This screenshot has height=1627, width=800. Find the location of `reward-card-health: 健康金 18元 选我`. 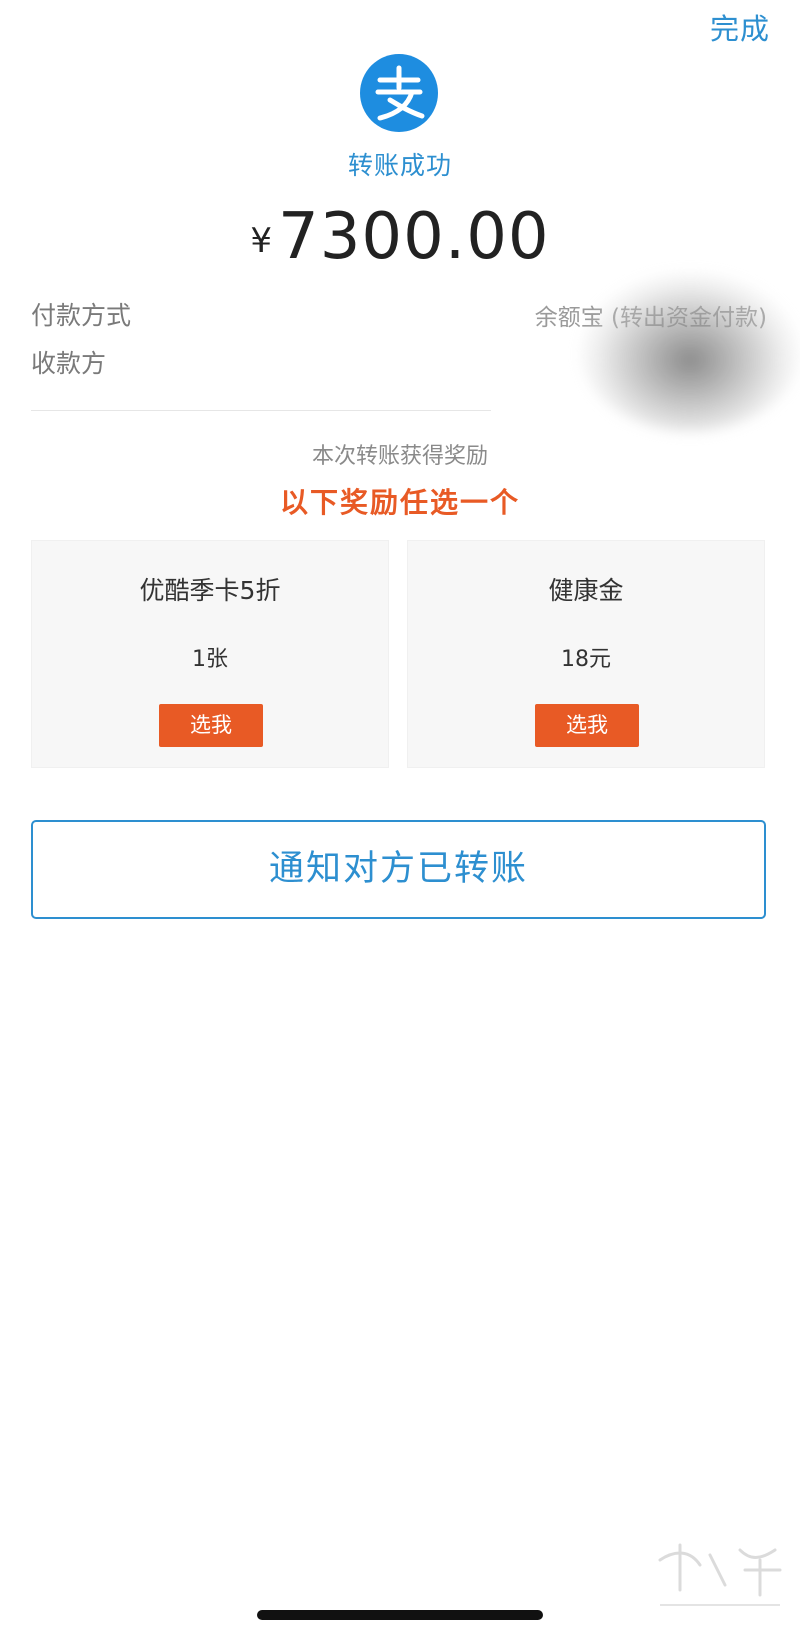

reward-card-health: 健康金 18元 选我 is located at coordinates (586, 654).